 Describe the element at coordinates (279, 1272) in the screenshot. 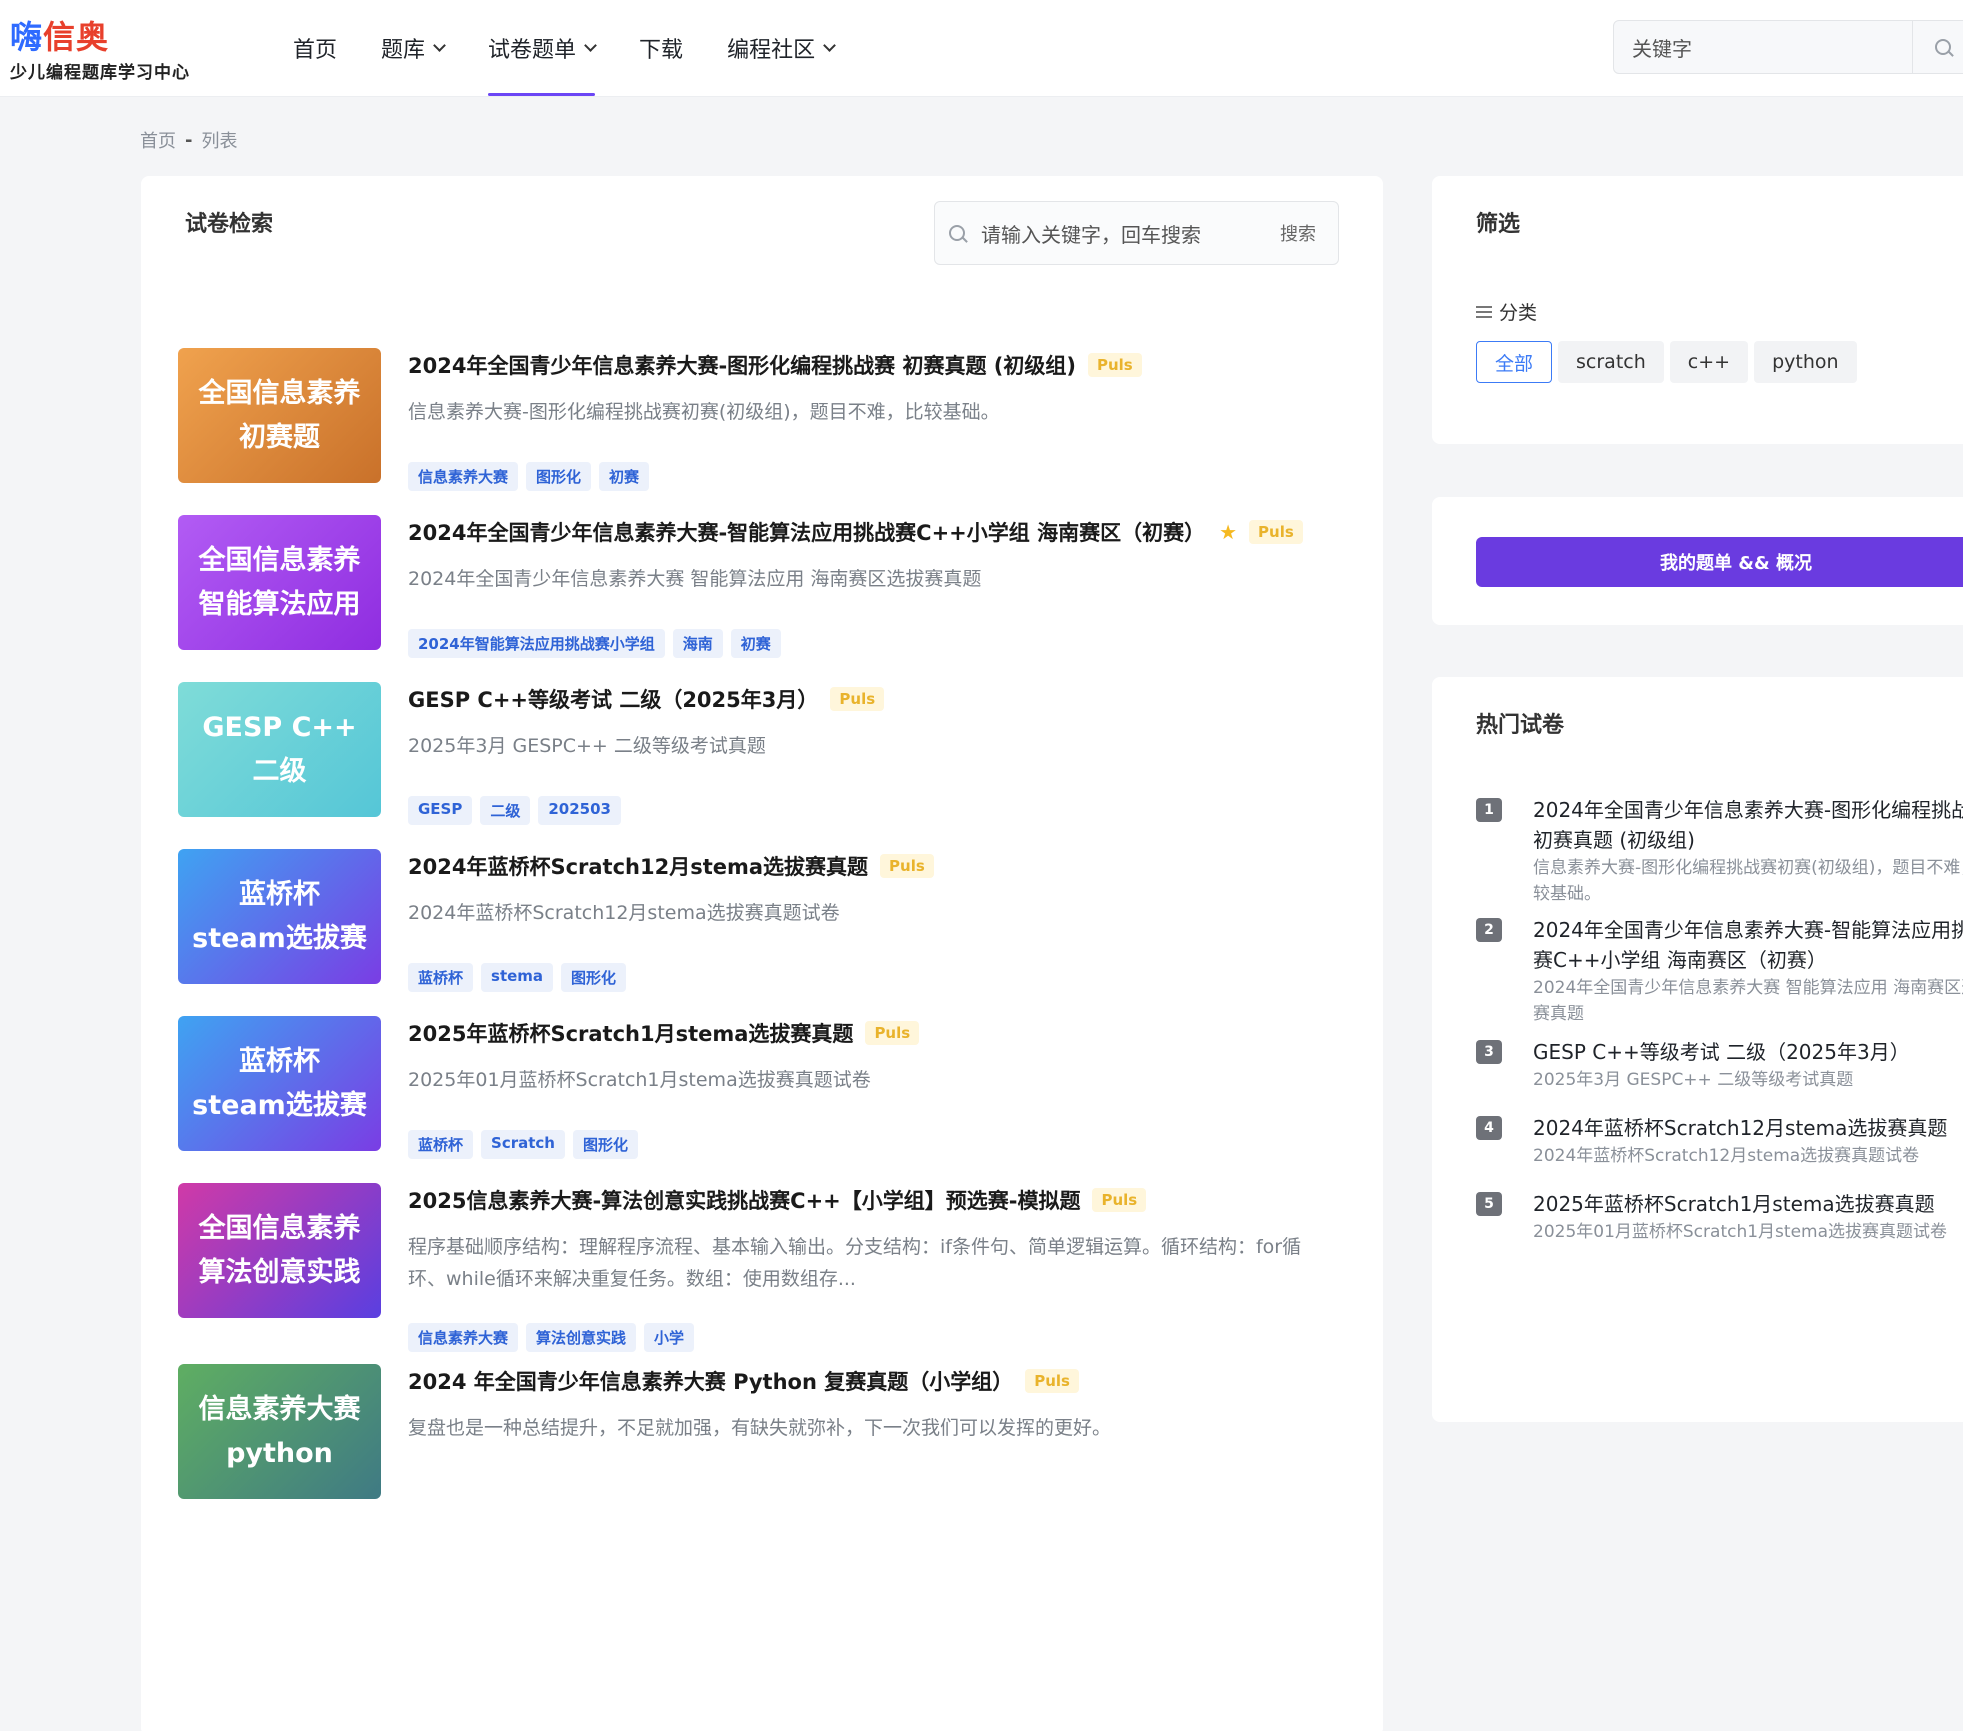

I see `cover-line: 算法创意实践` at that location.